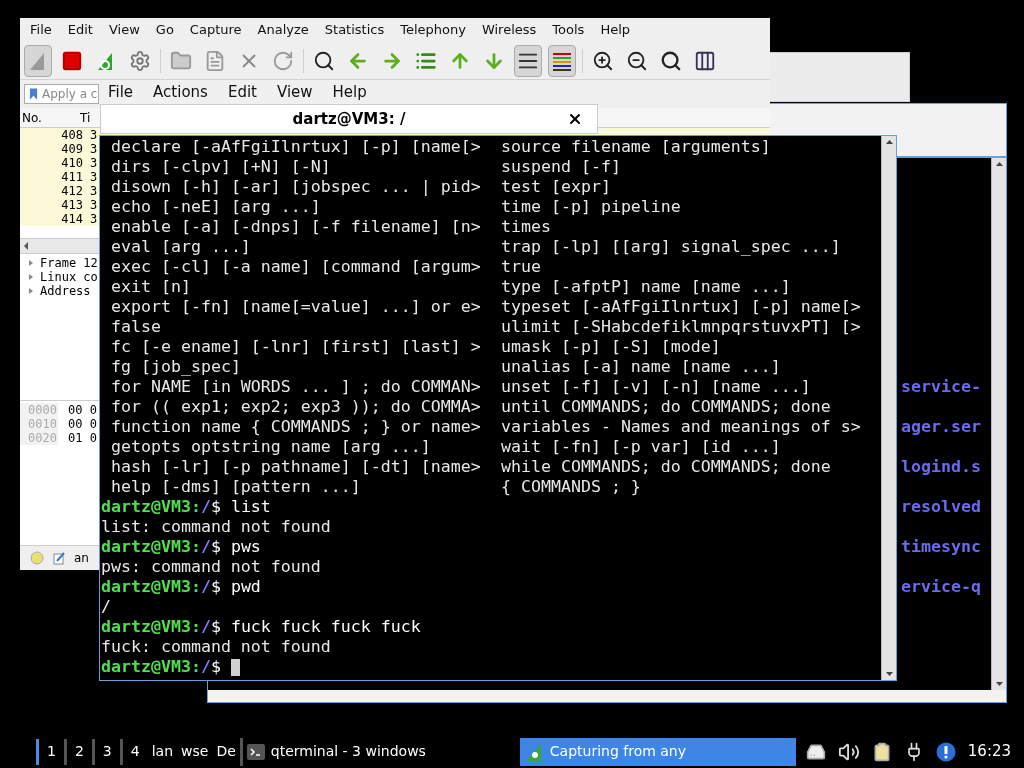 This screenshot has width=1024, height=768. I want to click on terminal-line: until COMMANDS; do COMMANDS; done, so click(666, 407).